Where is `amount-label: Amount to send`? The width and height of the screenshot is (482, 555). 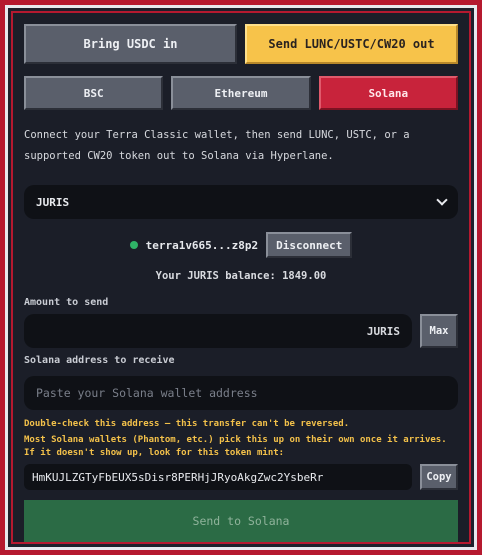 amount-label: Amount to send is located at coordinates (66, 302).